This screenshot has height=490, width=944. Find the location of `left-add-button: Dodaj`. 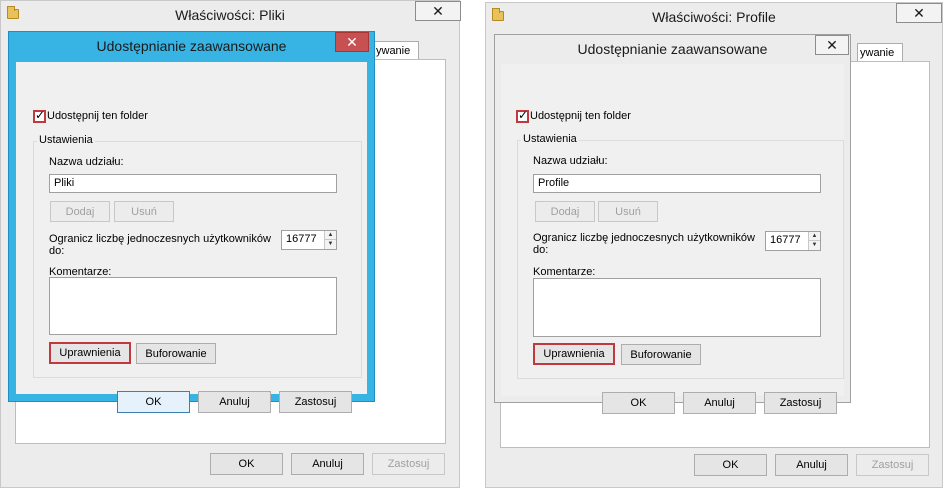

left-add-button: Dodaj is located at coordinates (80, 211).